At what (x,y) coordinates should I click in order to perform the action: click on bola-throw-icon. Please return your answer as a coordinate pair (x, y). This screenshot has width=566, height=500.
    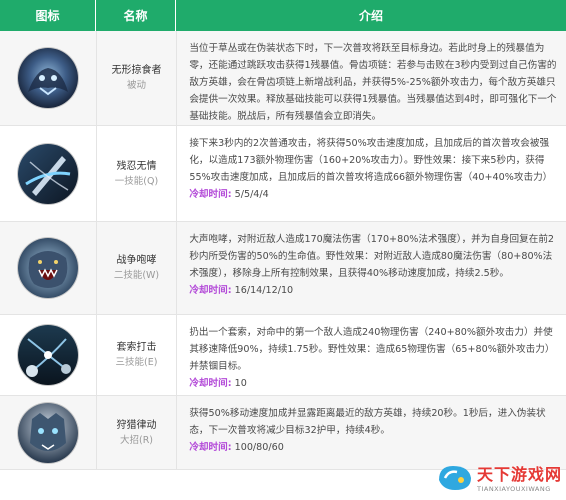
    Looking at the image, I should click on (47, 355).